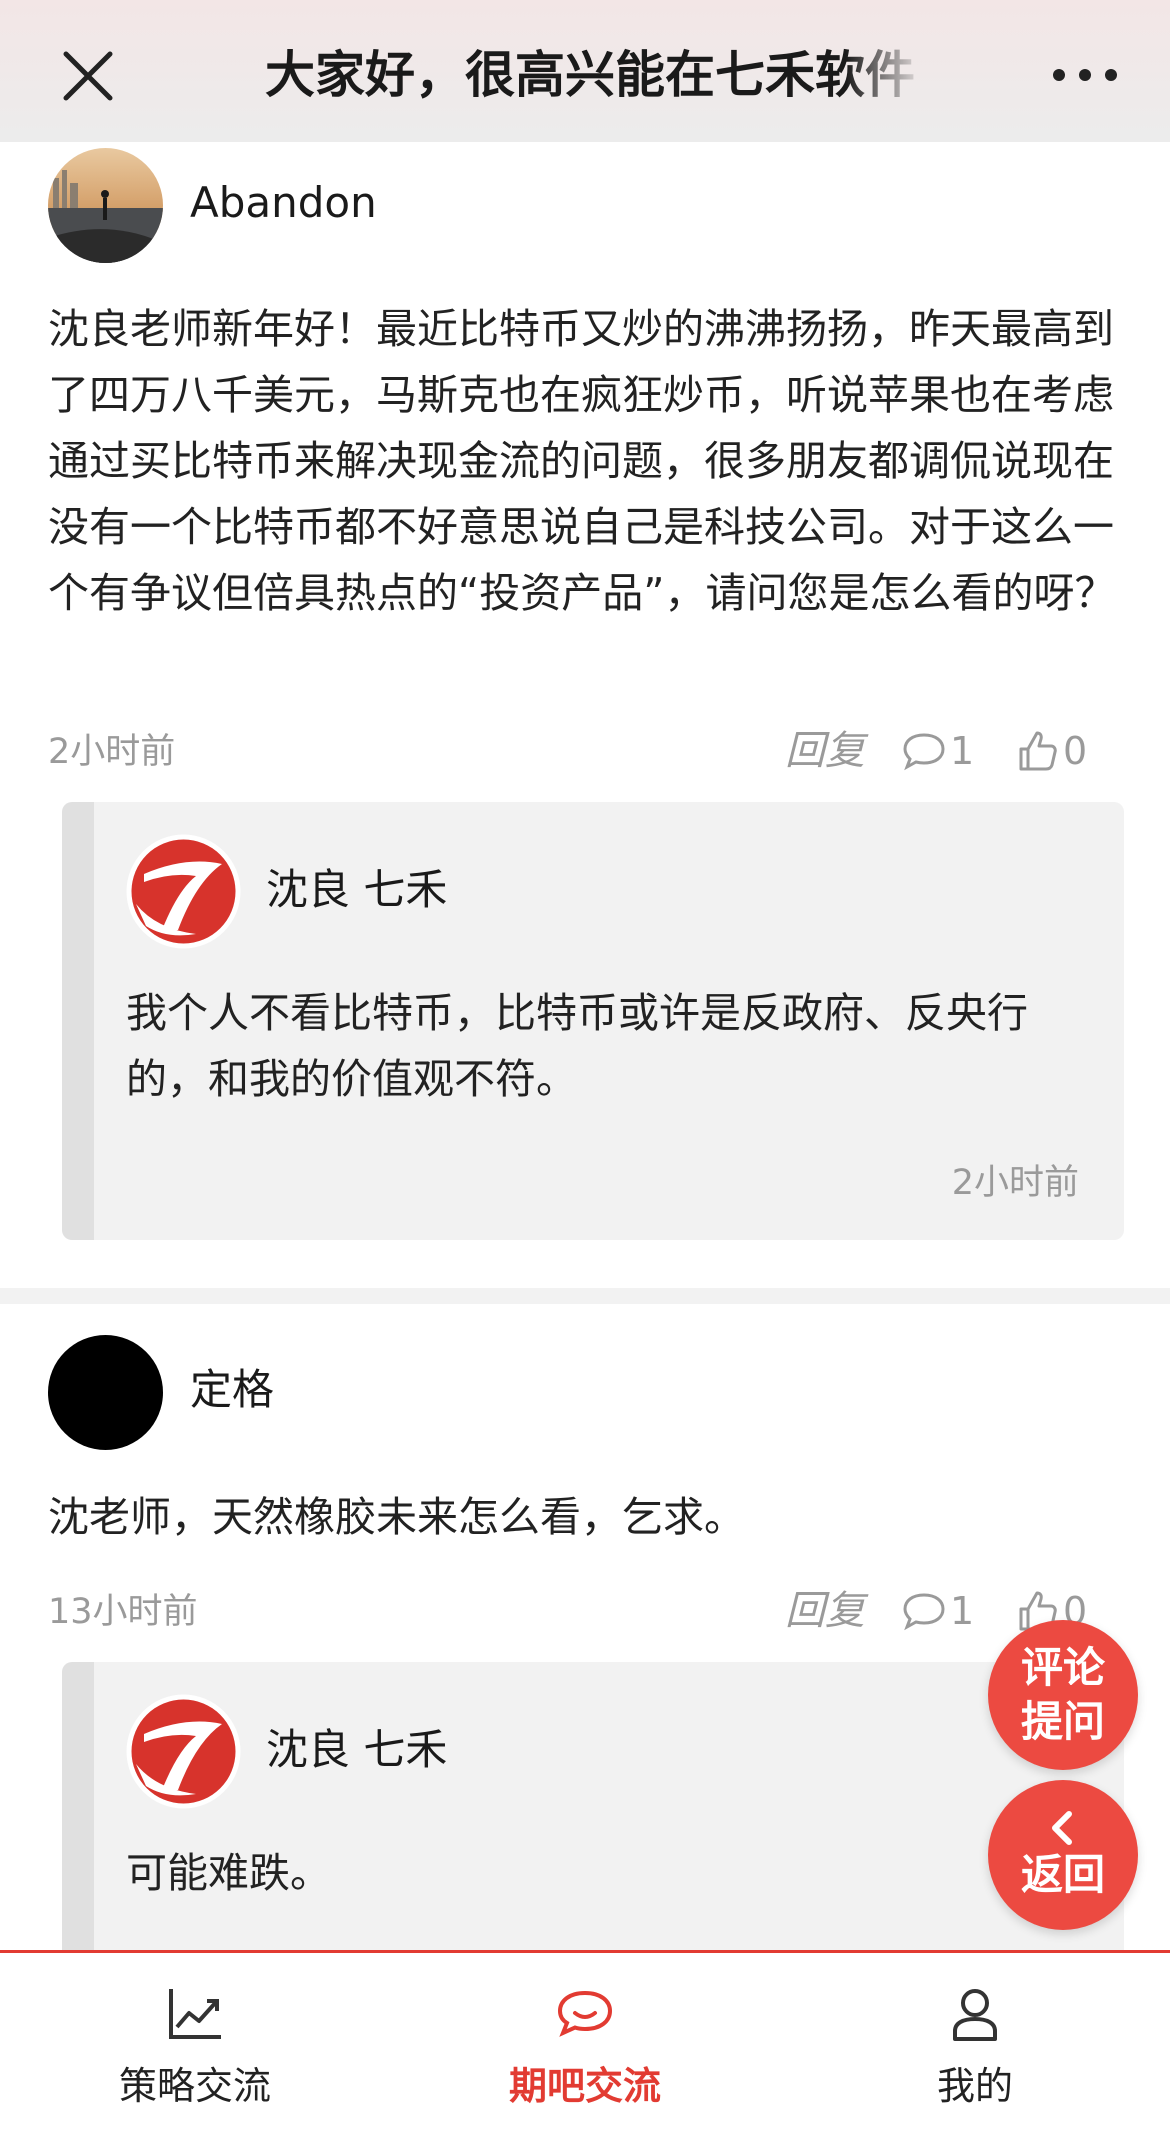 The width and height of the screenshot is (1170, 2136). I want to click on comment-time: 2小时前, so click(112, 752).